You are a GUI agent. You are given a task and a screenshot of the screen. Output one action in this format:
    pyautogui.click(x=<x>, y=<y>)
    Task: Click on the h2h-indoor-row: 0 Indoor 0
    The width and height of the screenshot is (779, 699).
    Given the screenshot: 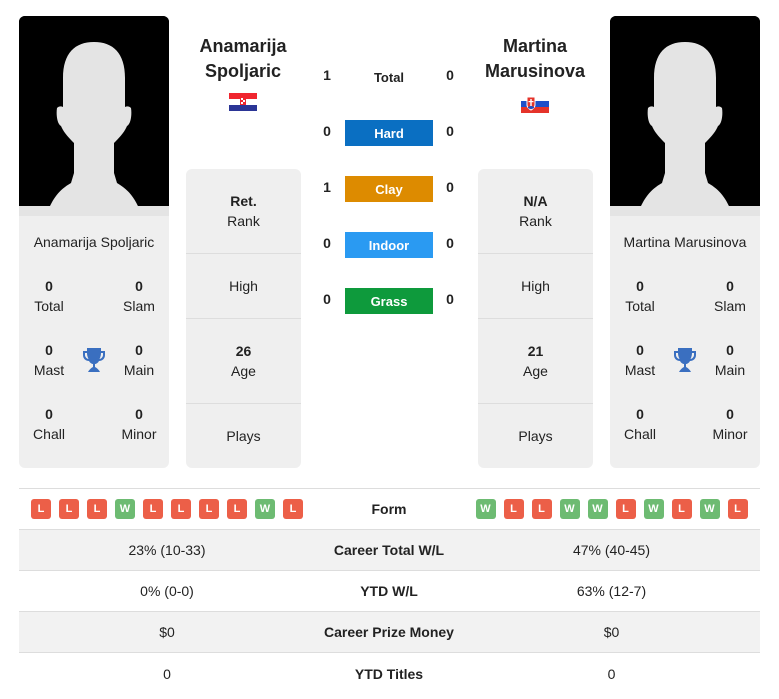 What is the action you would take?
    pyautogui.click(x=390, y=245)
    